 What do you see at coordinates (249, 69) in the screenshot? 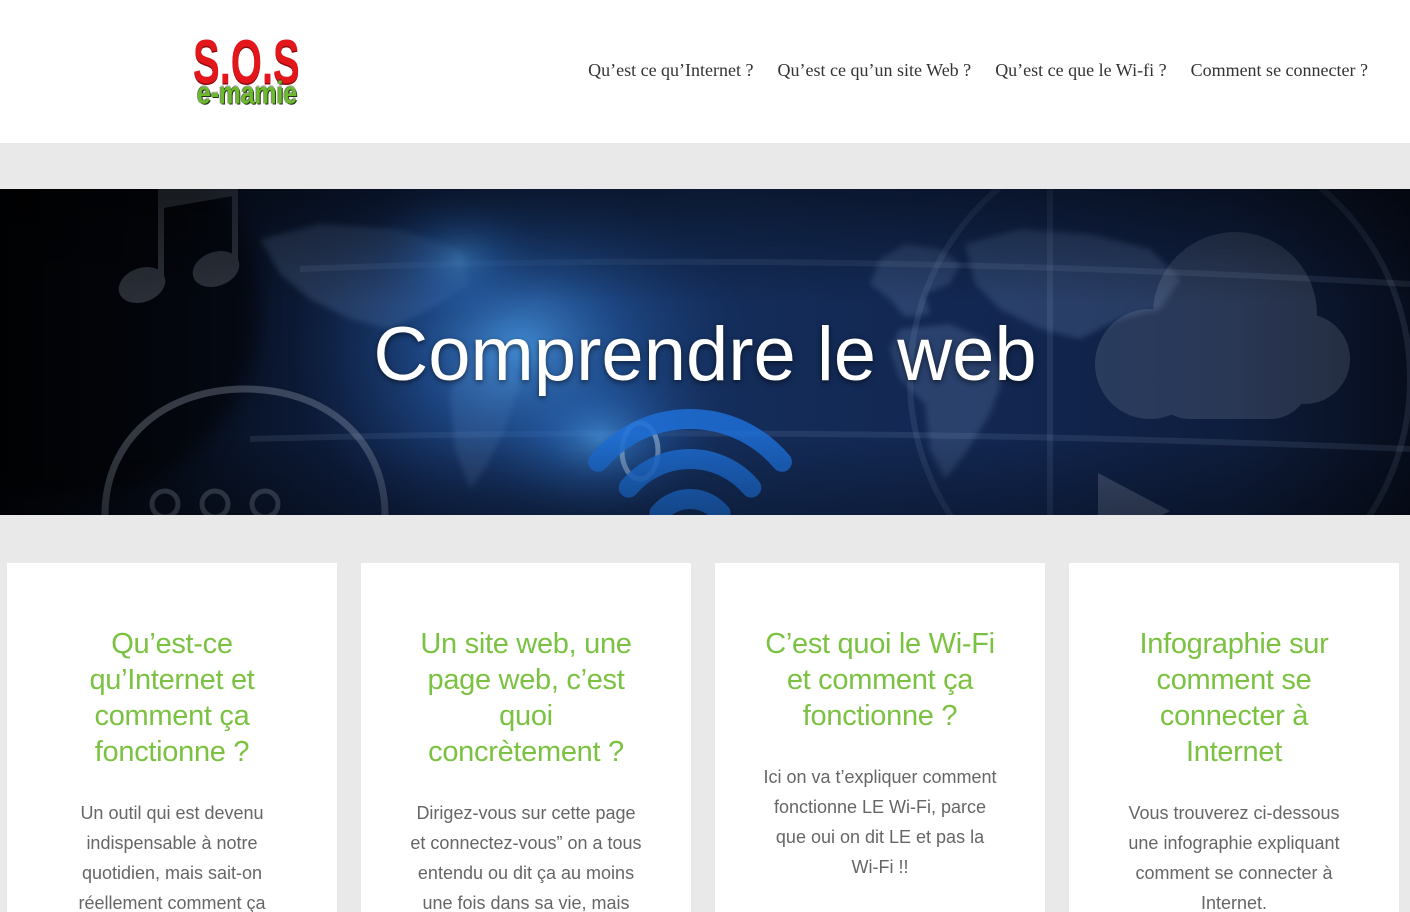
I see `site-logo: S.O.S e-mamie` at bounding box center [249, 69].